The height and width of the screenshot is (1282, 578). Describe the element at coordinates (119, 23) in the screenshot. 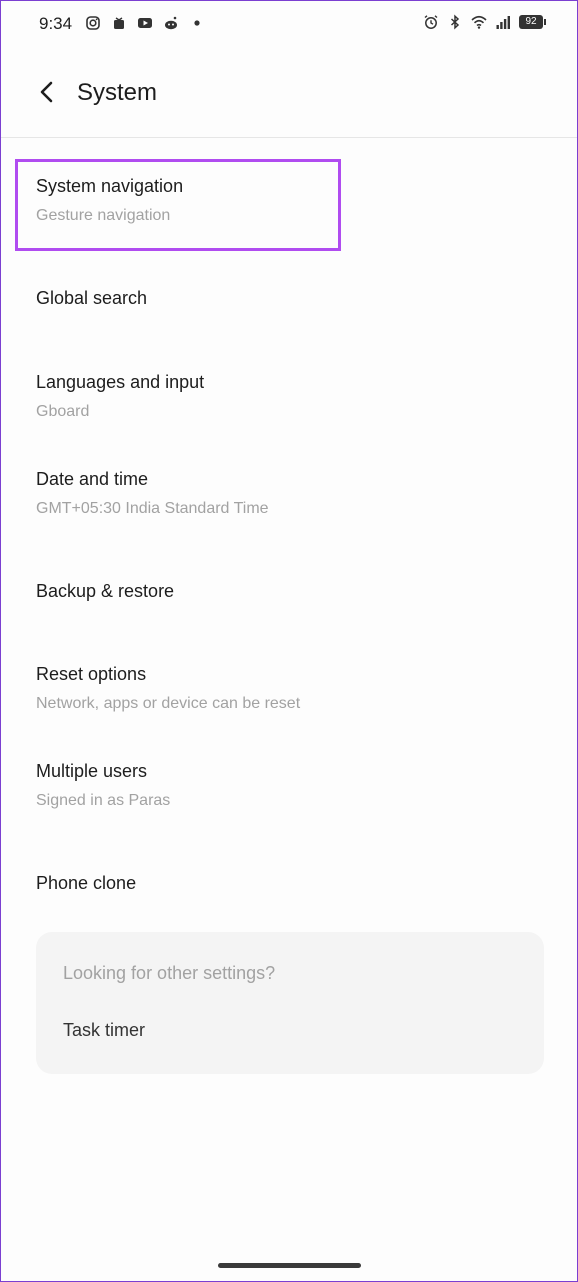

I see `notification-icon` at that location.